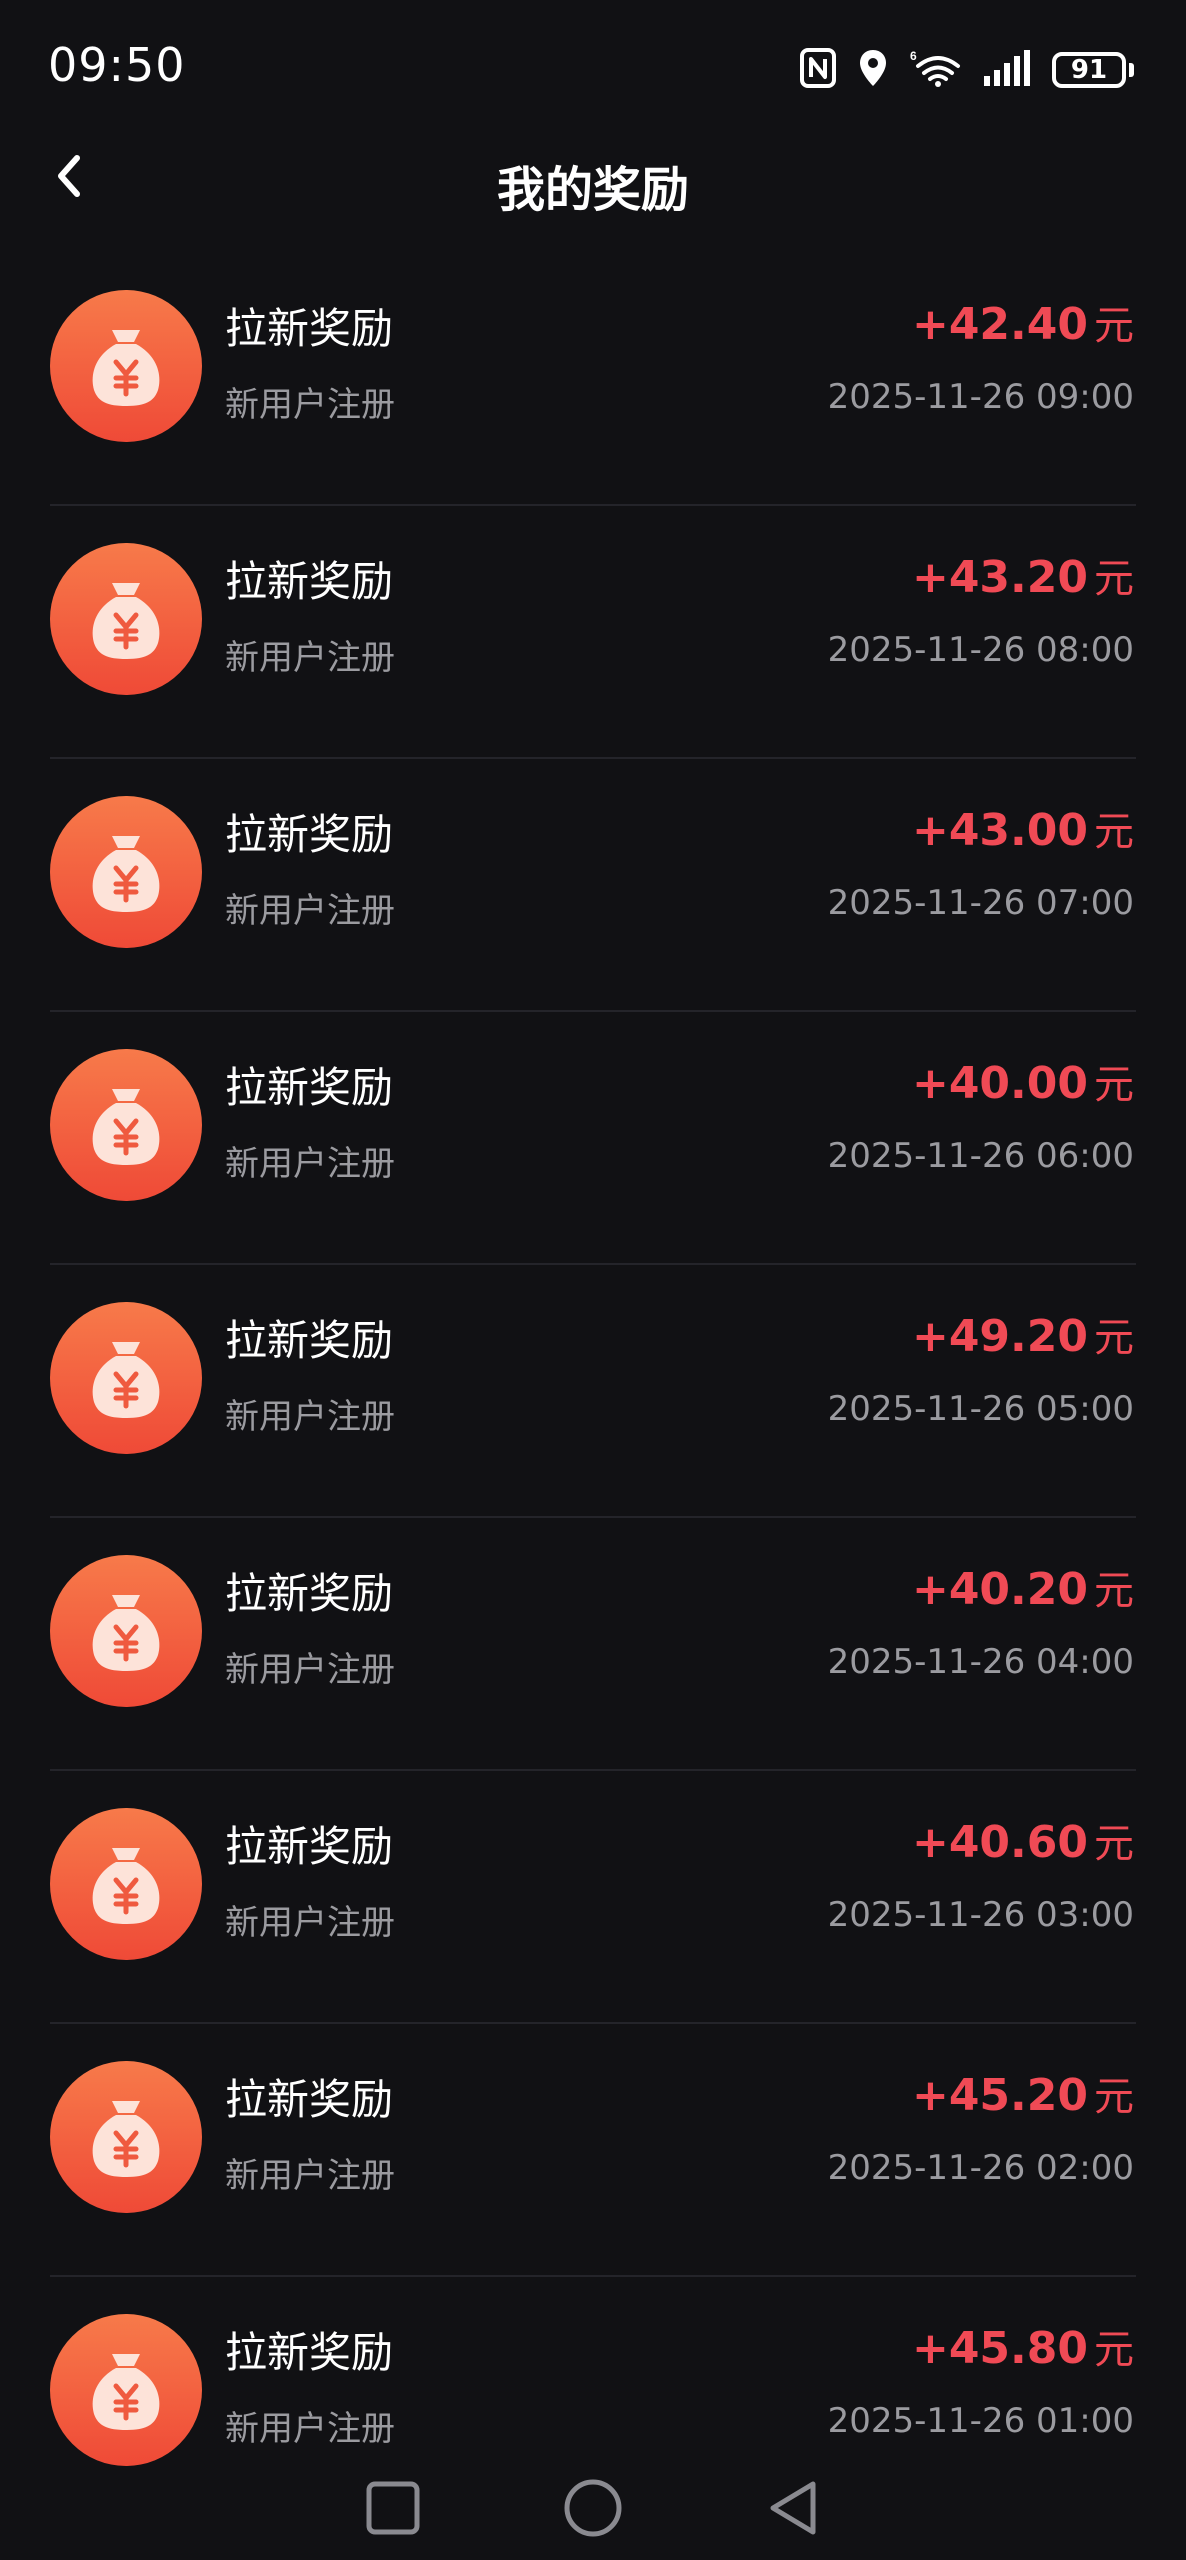 The image size is (1186, 2560). What do you see at coordinates (936, 70) in the screenshot?
I see `wifi-icon: 6` at bounding box center [936, 70].